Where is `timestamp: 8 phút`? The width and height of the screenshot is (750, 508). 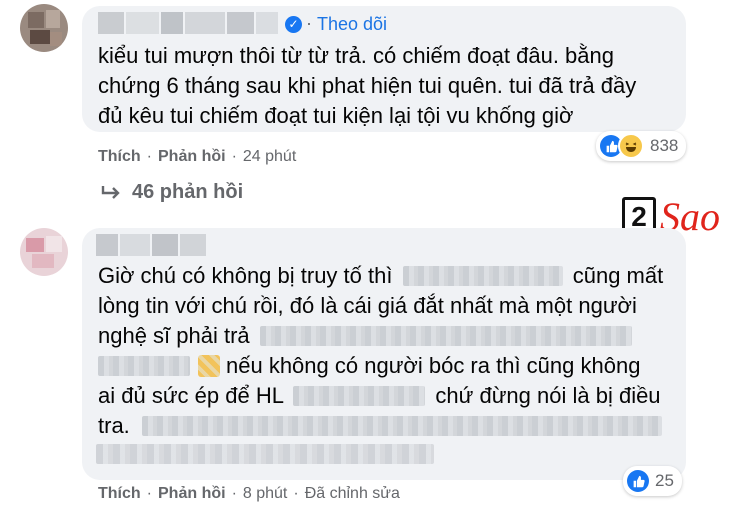 timestamp: 8 phút is located at coordinates (265, 494).